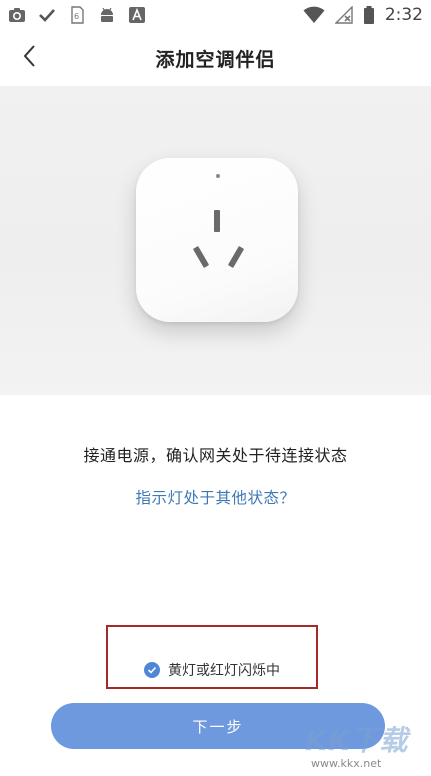 The height and width of the screenshot is (776, 431). I want to click on back-button, so click(30, 58).